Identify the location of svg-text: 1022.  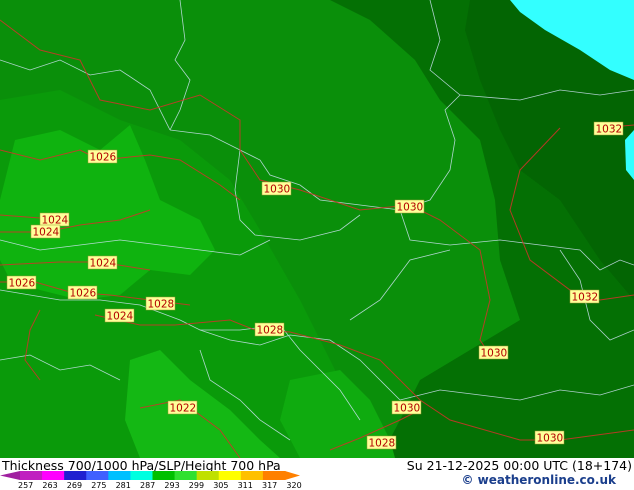
(183, 409).